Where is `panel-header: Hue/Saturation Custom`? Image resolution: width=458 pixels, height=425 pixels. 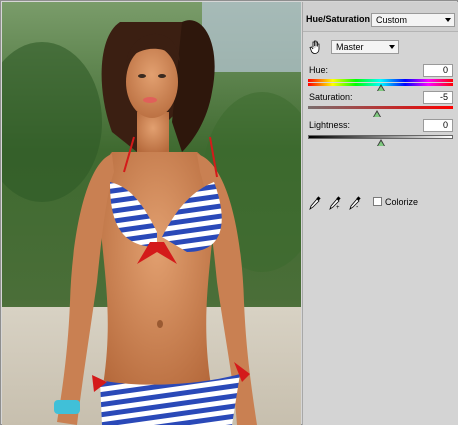 panel-header: Hue/Saturation Custom is located at coordinates (380, 17).